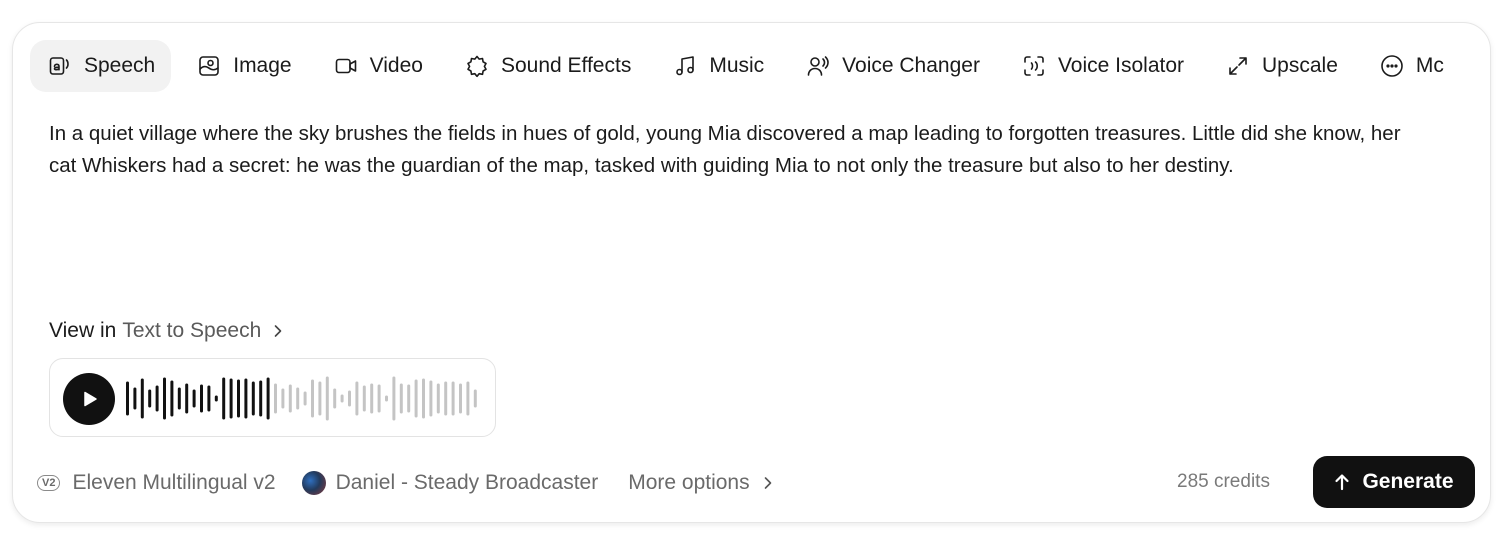 Image resolution: width=1500 pixels, height=557 pixels. I want to click on more-options-label: More options, so click(689, 482).